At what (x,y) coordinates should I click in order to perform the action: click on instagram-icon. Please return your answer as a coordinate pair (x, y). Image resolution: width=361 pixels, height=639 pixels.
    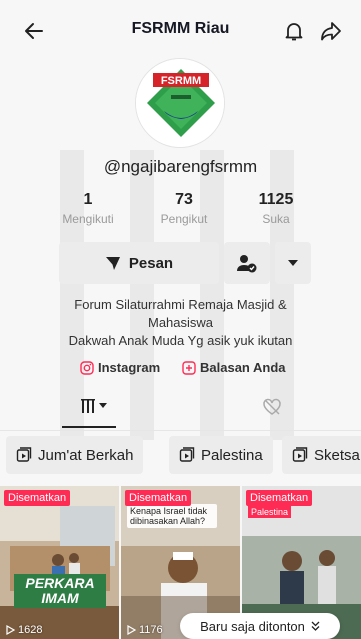
    Looking at the image, I should click on (87, 367).